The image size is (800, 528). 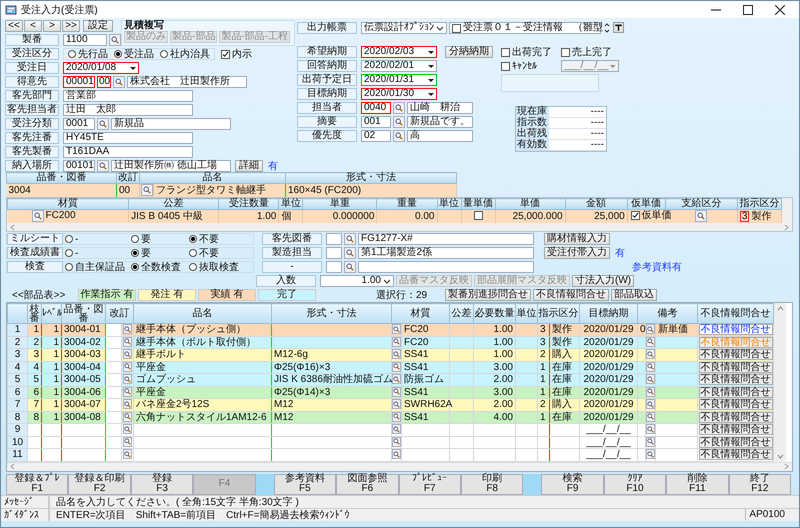 What do you see at coordinates (603, 281) in the screenshot?
I see `action-button: 寸法入力(W)` at bounding box center [603, 281].